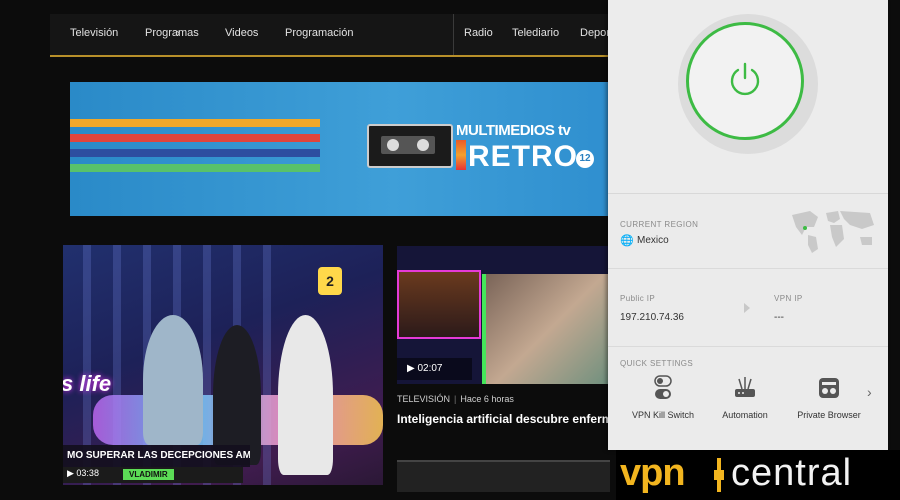 The image size is (900, 500). I want to click on vpncentral-watermark: vpn central, so click(758, 475).